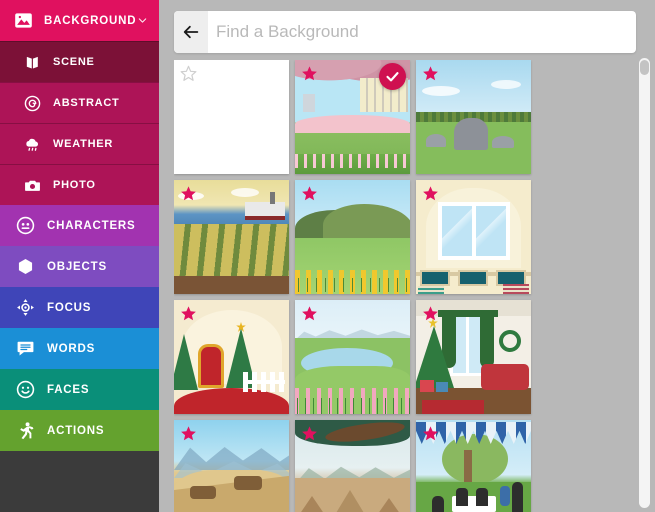 Image resolution: width=655 pixels, height=512 pixels. What do you see at coordinates (644, 283) in the screenshot?
I see `grid-scrollbar-track` at bounding box center [644, 283].